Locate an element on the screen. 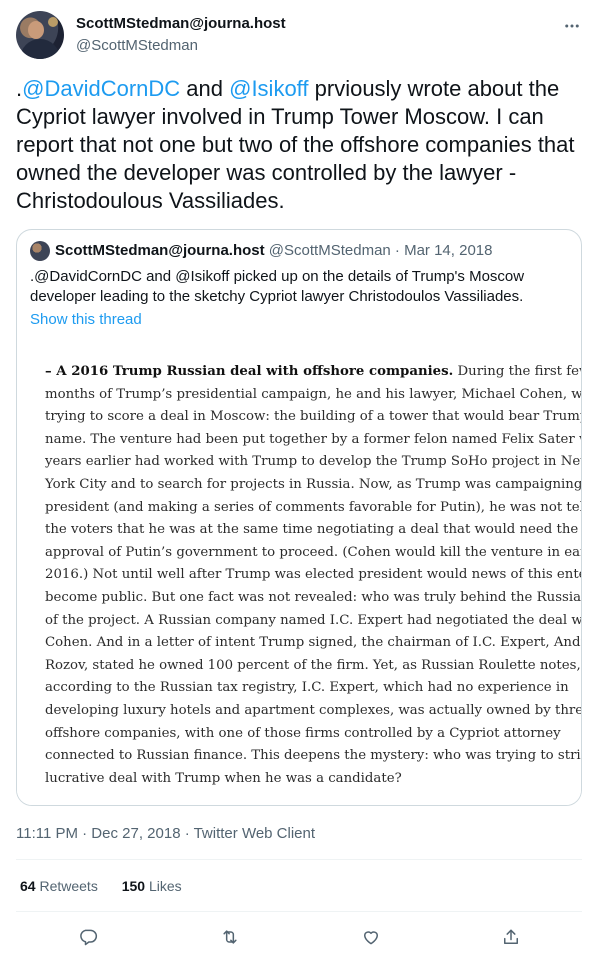 The image size is (598, 962). likes-count: 150 is located at coordinates (133, 886).